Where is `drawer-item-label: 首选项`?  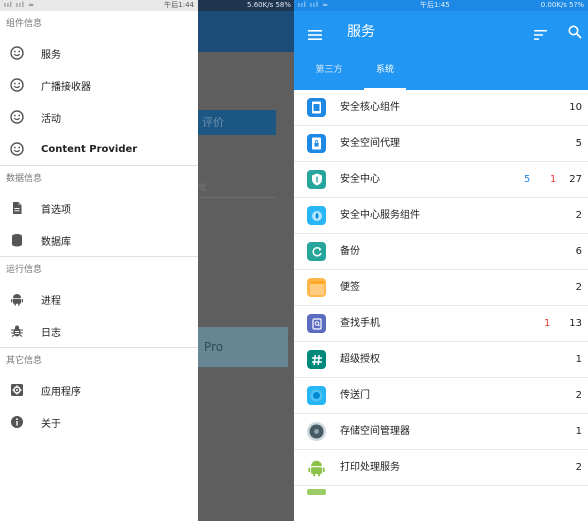 drawer-item-label: 首选项 is located at coordinates (56, 210).